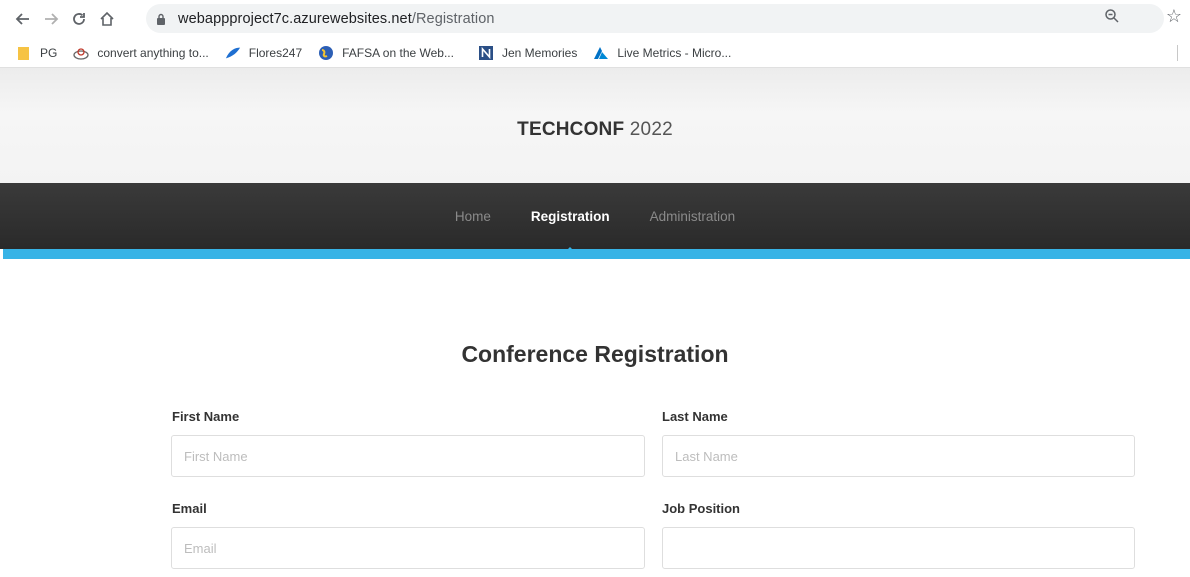 Image resolution: width=1190 pixels, height=577 pixels. Describe the element at coordinates (414, 548) in the screenshot. I see `email-input` at that location.